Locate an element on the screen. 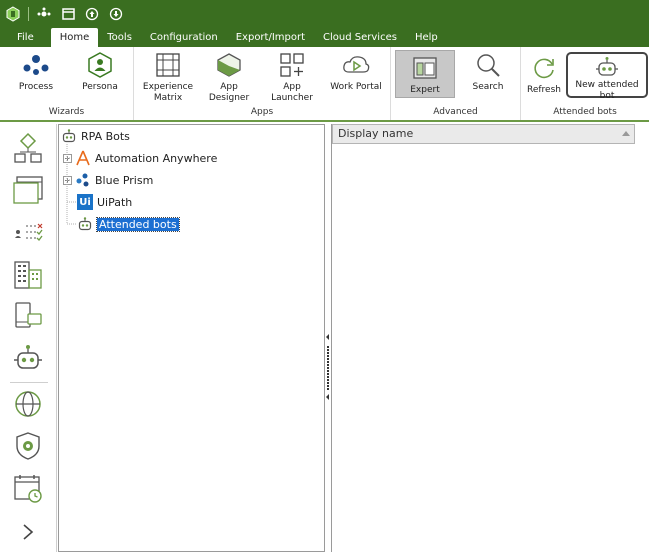 The image size is (649, 552). work-portal-button: Work Portal is located at coordinates (356, 71).